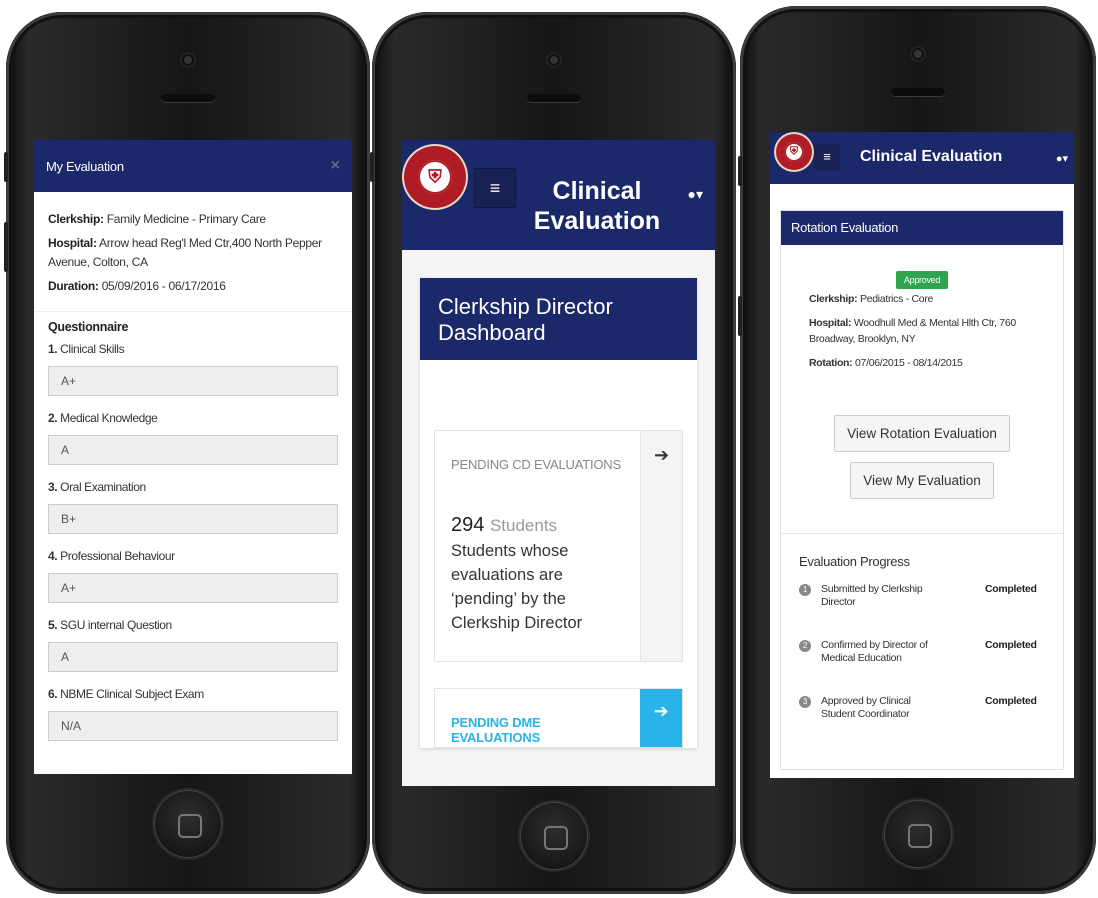 The width and height of the screenshot is (1098, 898). What do you see at coordinates (805, 590) in the screenshot?
I see `step-number: 1` at bounding box center [805, 590].